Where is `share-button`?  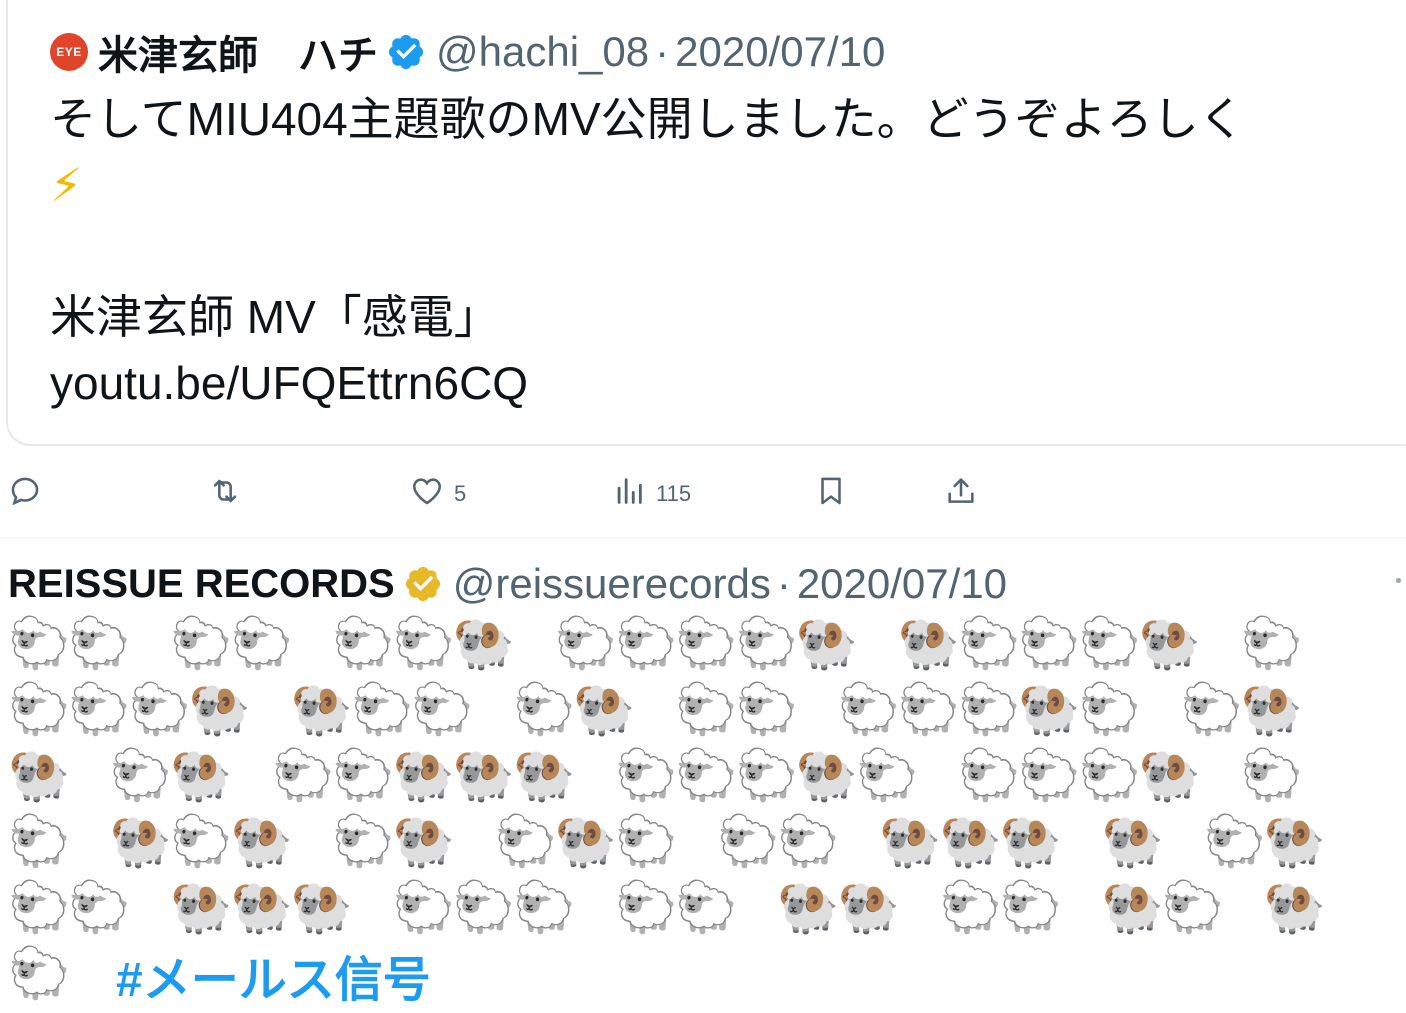 share-button is located at coordinates (961, 494).